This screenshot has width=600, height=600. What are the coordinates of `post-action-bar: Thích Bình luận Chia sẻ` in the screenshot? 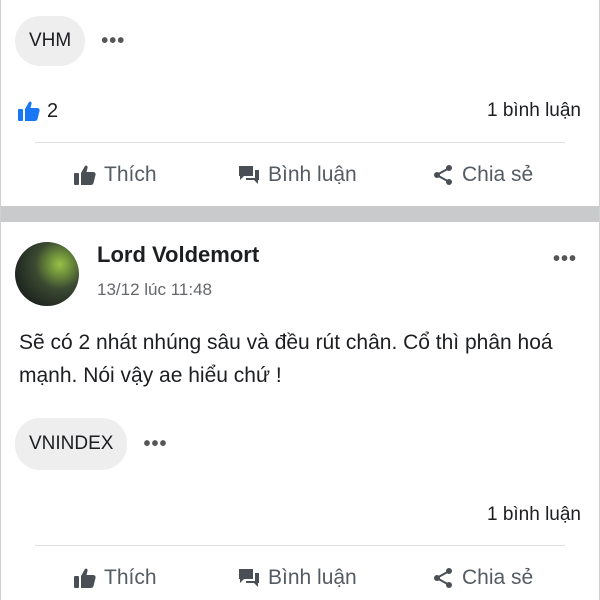 It's located at (300, 578).